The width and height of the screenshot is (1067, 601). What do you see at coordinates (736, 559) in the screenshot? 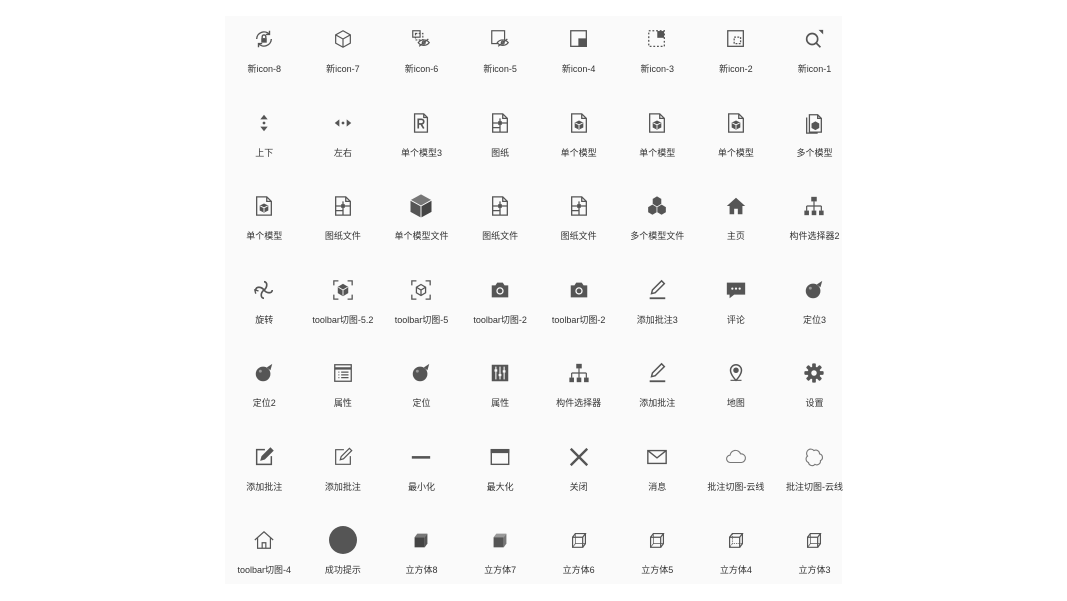
I see `icon-tile: 立方体4` at bounding box center [736, 559].